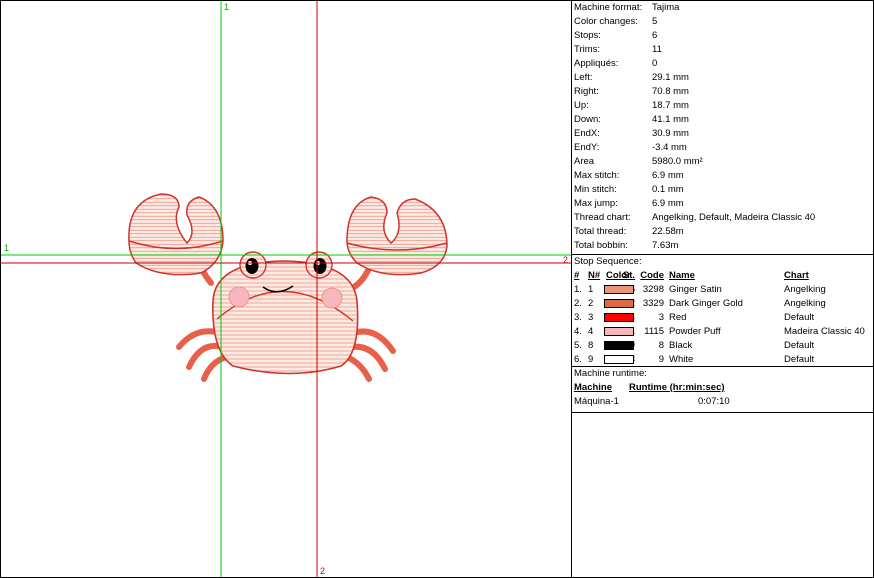  I want to click on stop-row: 4.4811115Powder PuffMadeira Classic 40, so click(722, 332).